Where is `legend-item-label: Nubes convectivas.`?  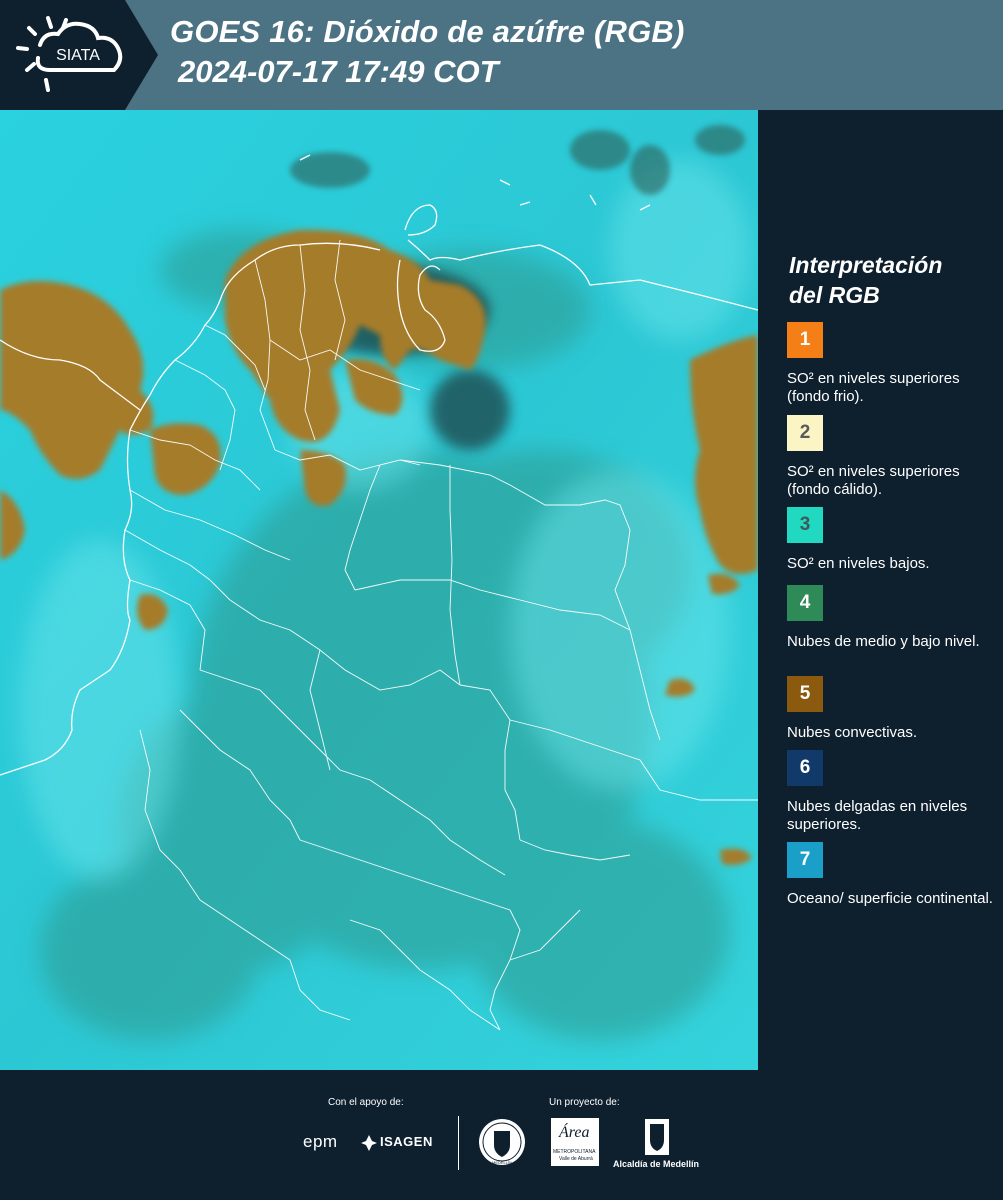
legend-item-label: Nubes convectivas. is located at coordinates (852, 732).